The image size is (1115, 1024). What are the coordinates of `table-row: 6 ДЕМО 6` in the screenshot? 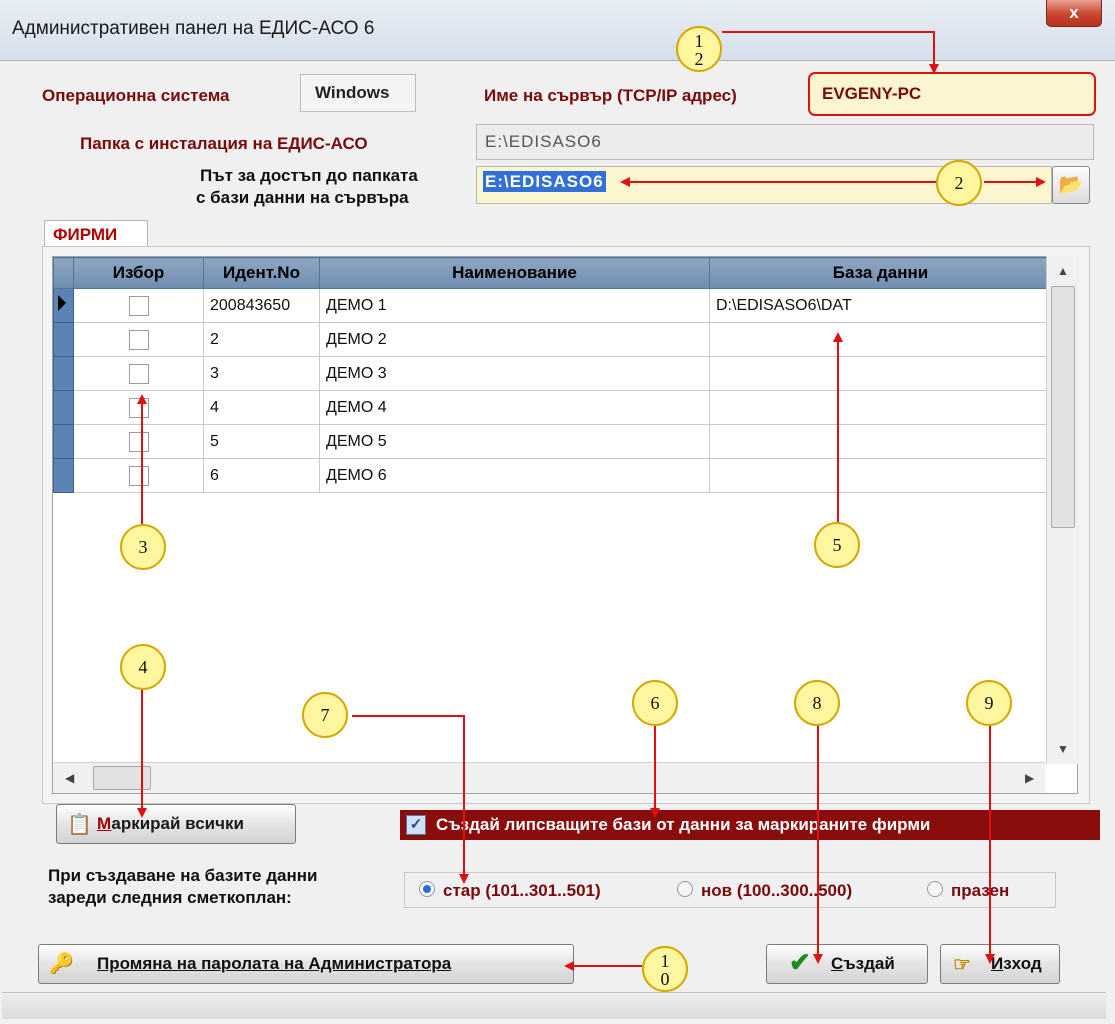 It's located at (552, 475).